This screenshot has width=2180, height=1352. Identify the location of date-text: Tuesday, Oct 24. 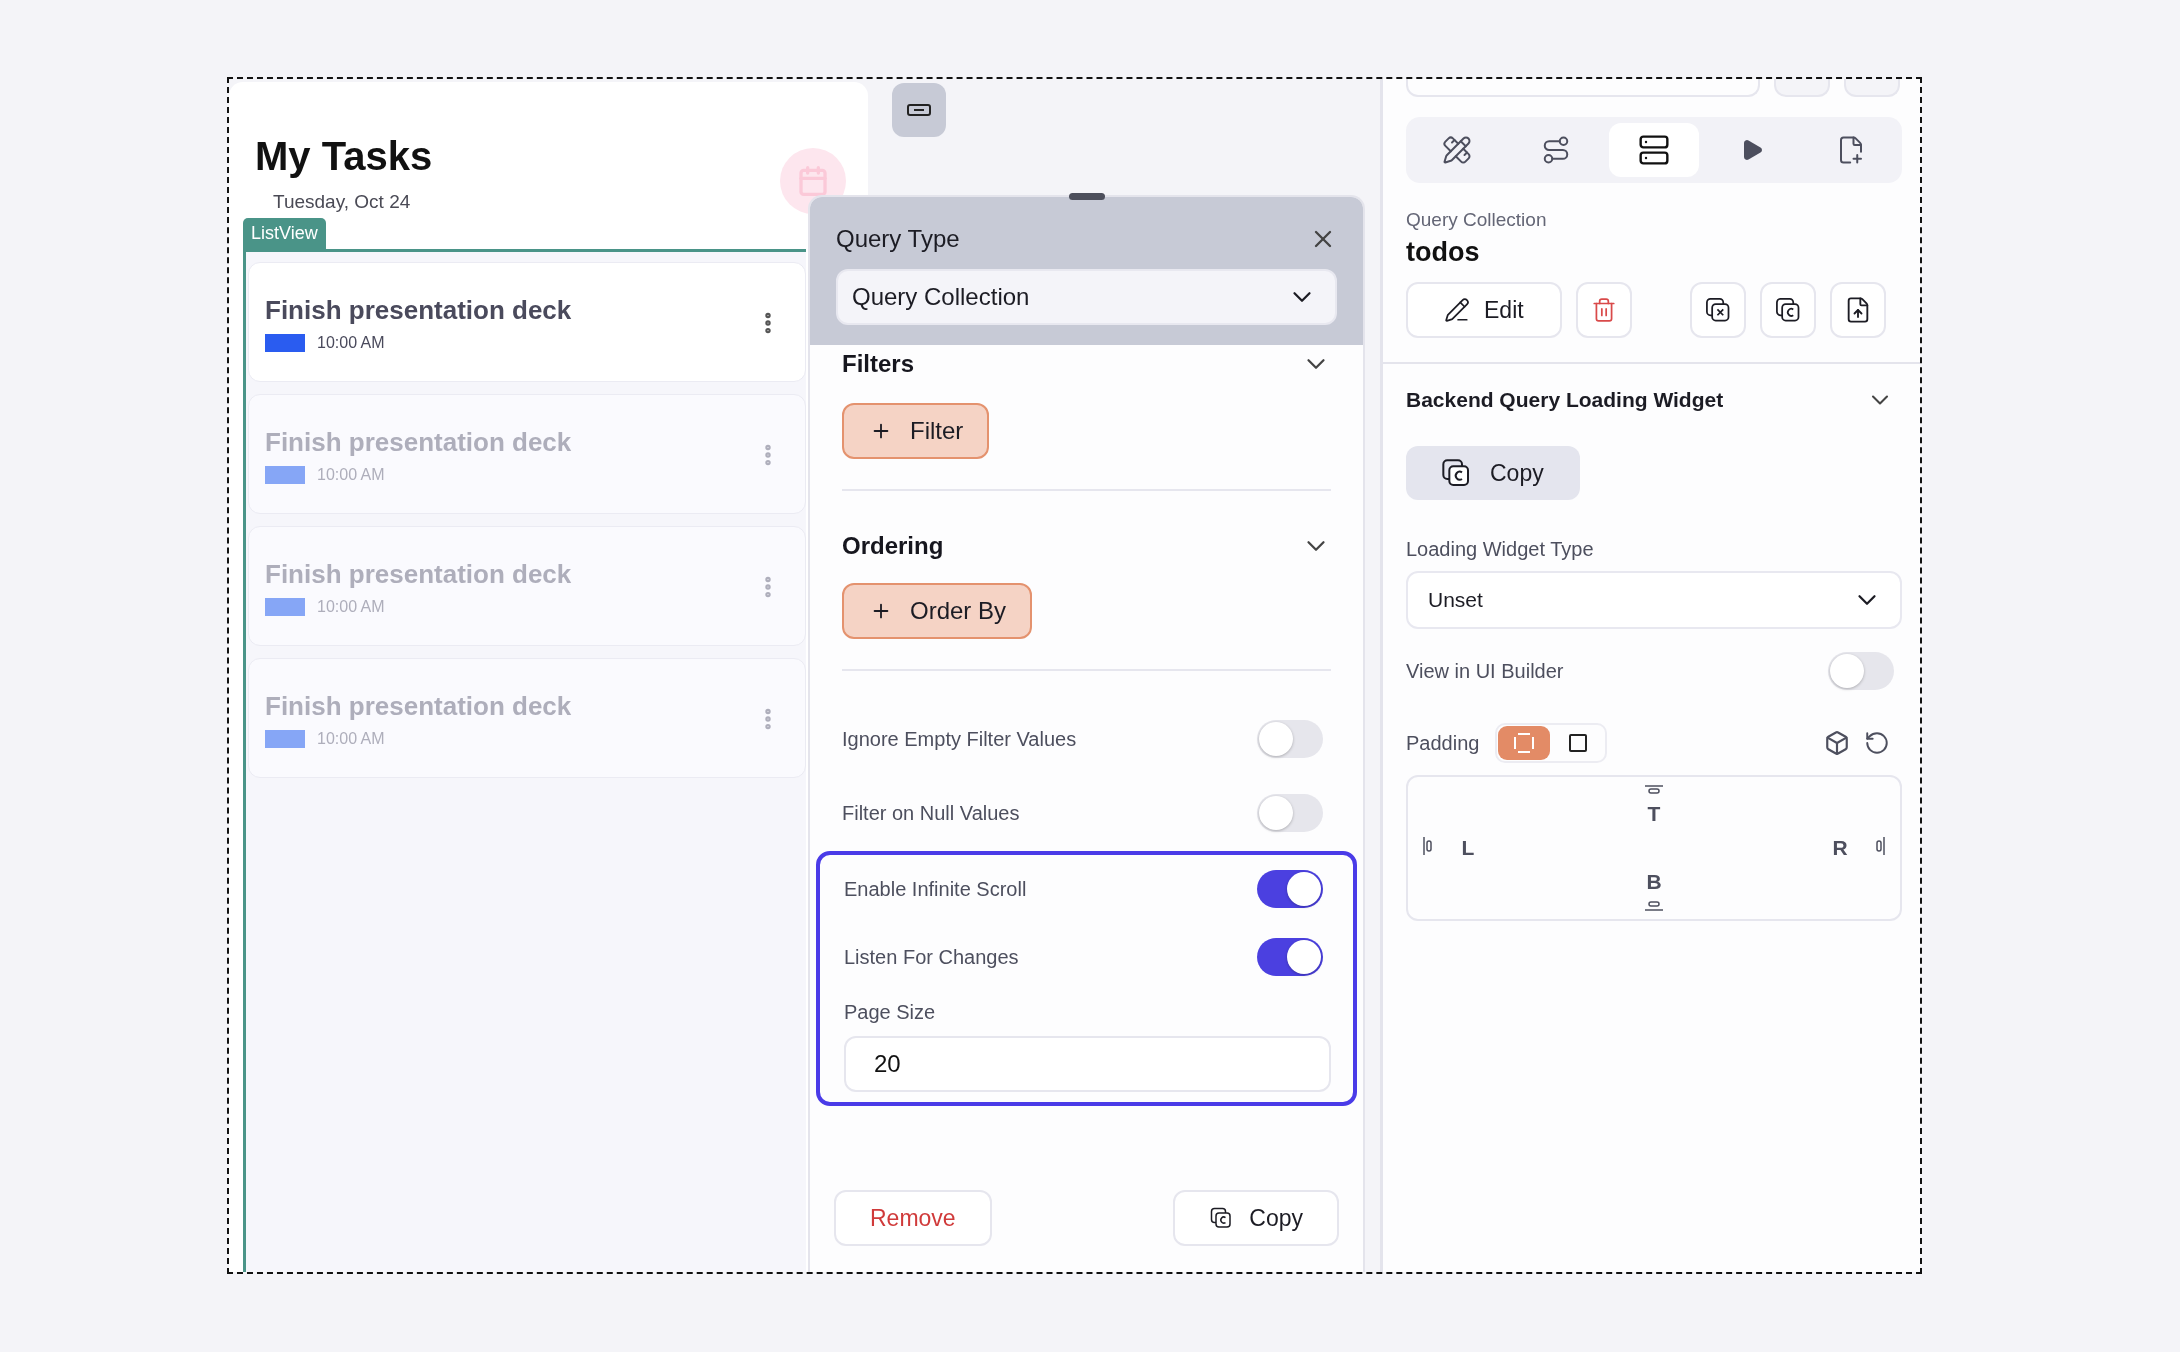
(342, 202).